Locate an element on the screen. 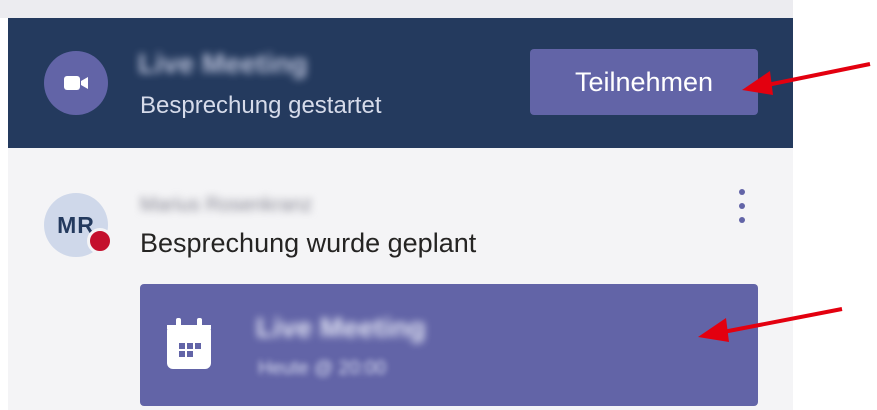  meeting-card-time: Heute @ 20:00 is located at coordinates (322, 368).